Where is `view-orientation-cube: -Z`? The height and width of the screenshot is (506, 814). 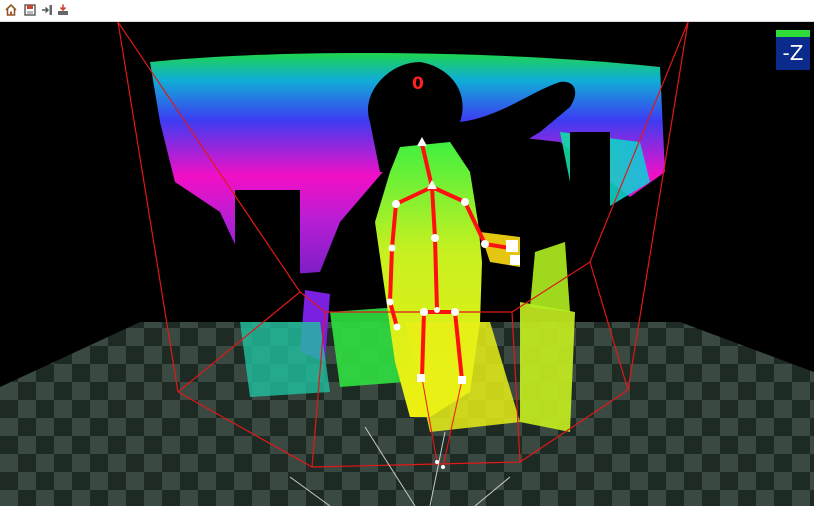
view-orientation-cube: -Z is located at coordinates (793, 50).